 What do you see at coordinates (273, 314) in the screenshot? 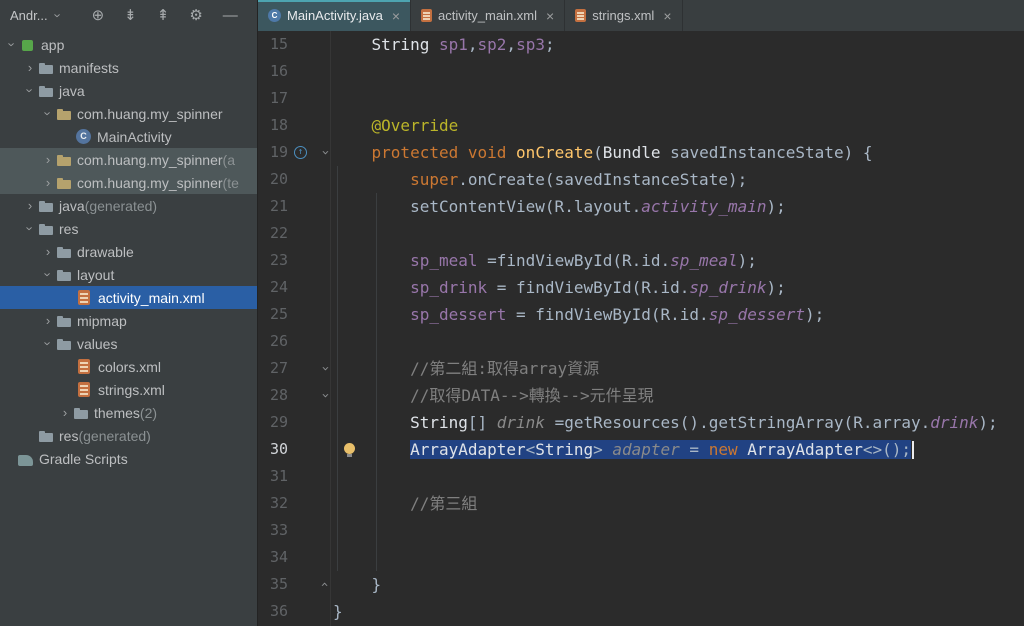
I see `line-number: 25` at bounding box center [273, 314].